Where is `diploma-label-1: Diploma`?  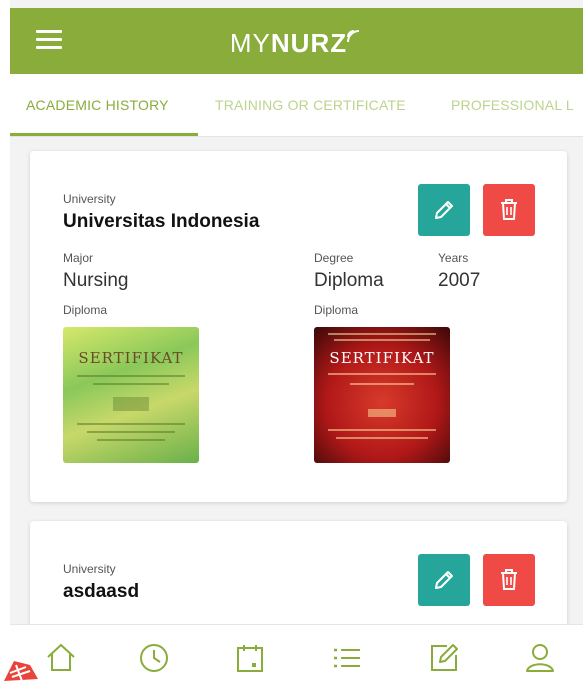
diploma-label-1: Diploma is located at coordinates (85, 310).